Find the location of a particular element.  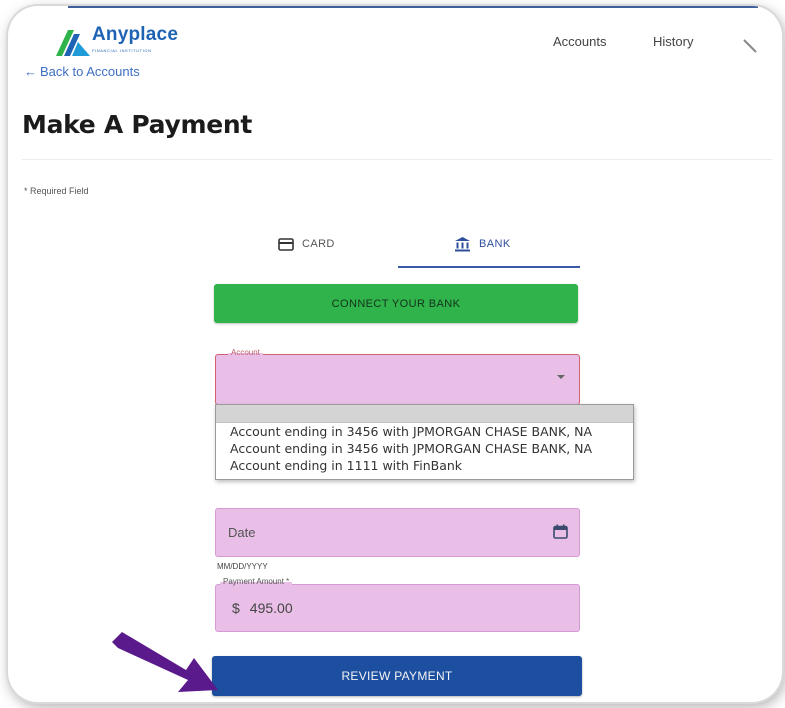

review-payment-button: REVIEW PAYMENT is located at coordinates (397, 676).